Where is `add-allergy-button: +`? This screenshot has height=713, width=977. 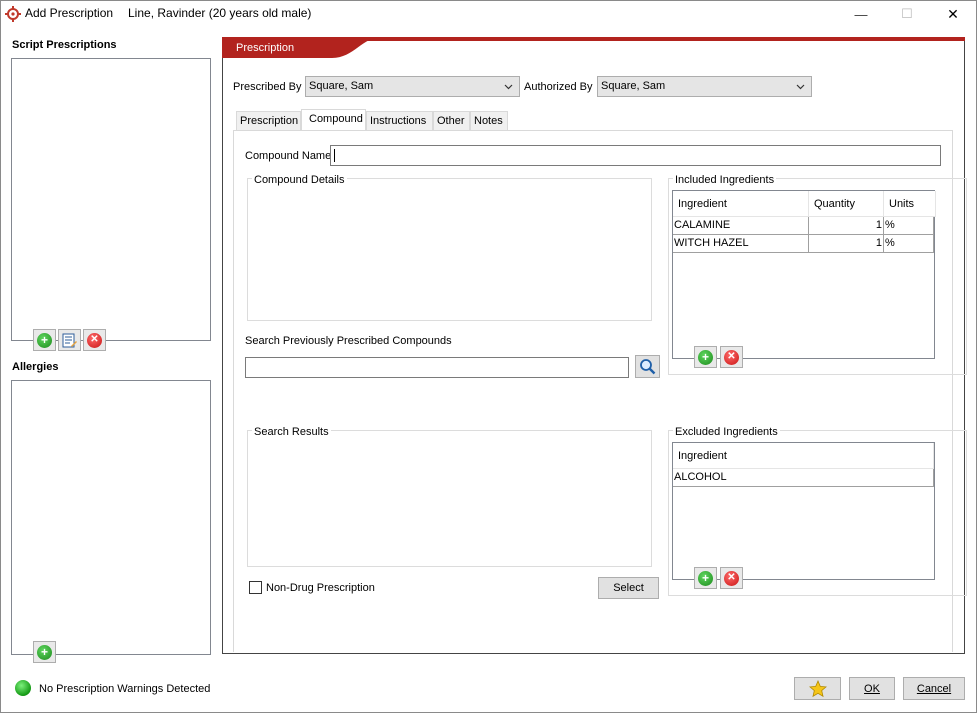
add-allergy-button: + is located at coordinates (44, 652).